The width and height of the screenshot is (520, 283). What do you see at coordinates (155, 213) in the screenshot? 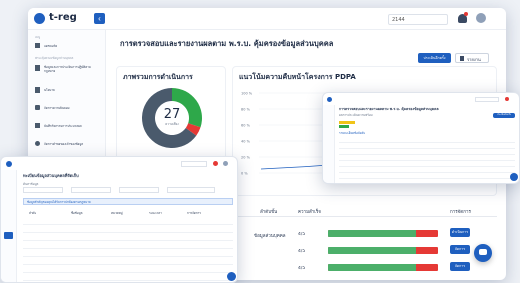
I see `table-header-period: ระยะเวลา` at bounding box center [155, 213].